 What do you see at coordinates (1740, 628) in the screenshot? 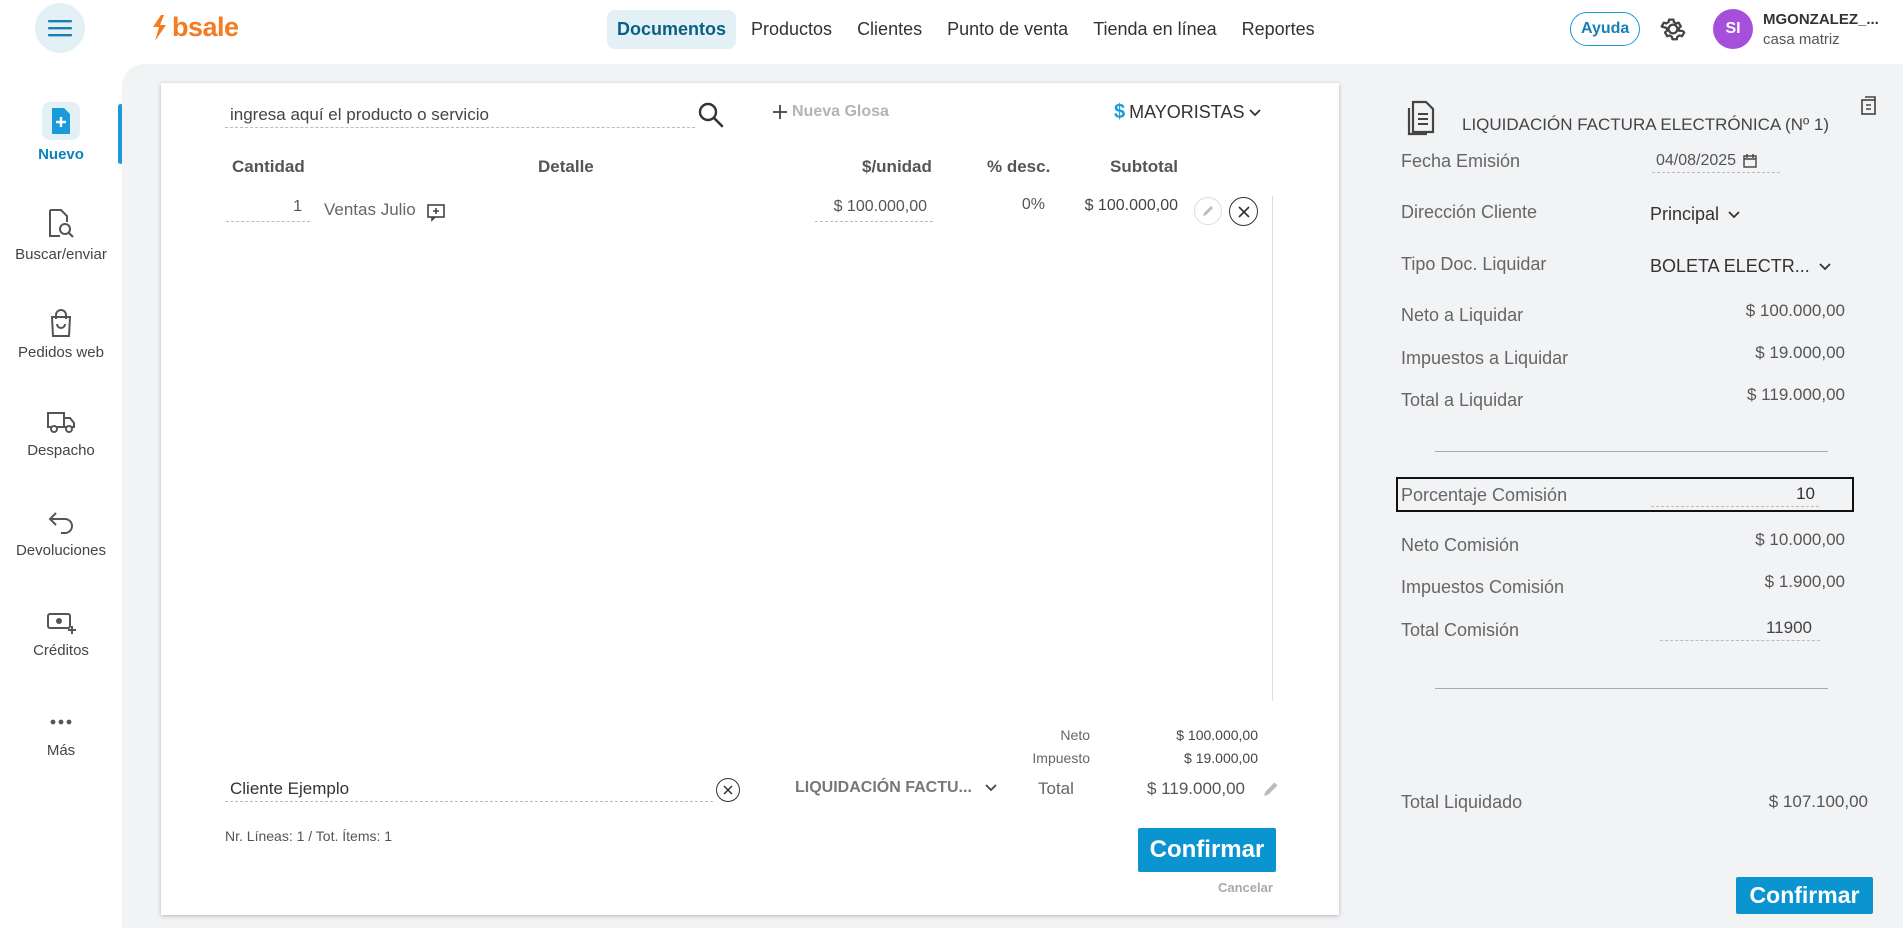
I see `total-comision-input` at bounding box center [1740, 628].